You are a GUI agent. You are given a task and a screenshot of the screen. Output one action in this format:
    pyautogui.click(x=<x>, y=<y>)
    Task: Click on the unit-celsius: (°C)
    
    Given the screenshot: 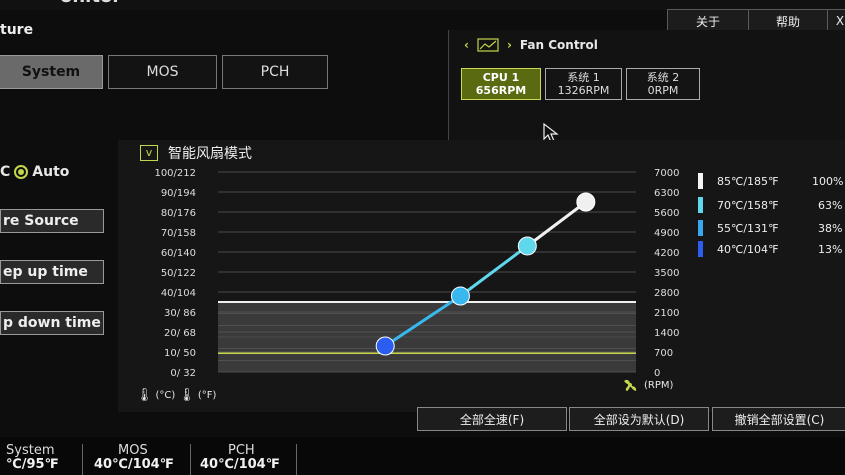 What is the action you would take?
    pyautogui.click(x=165, y=395)
    